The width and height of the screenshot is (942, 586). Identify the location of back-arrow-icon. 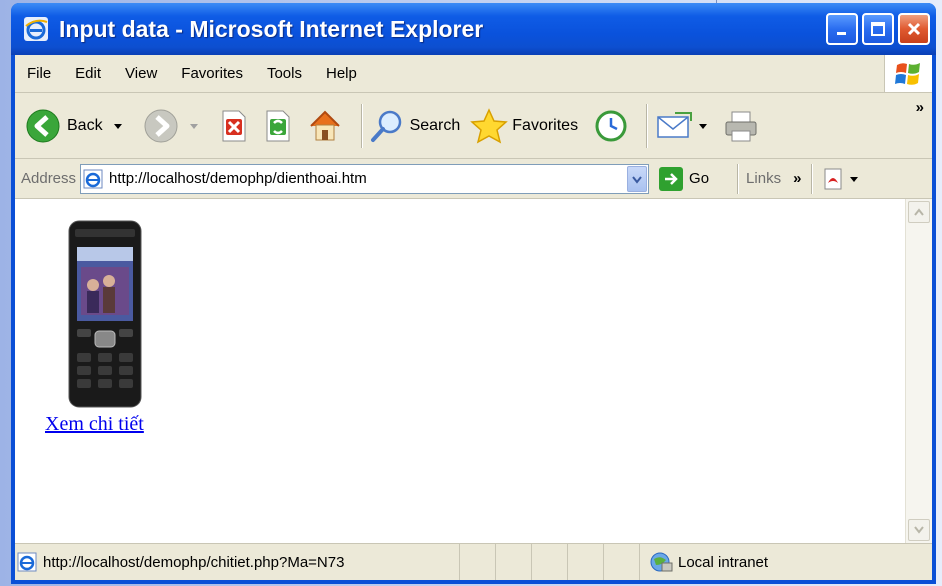
(43, 125).